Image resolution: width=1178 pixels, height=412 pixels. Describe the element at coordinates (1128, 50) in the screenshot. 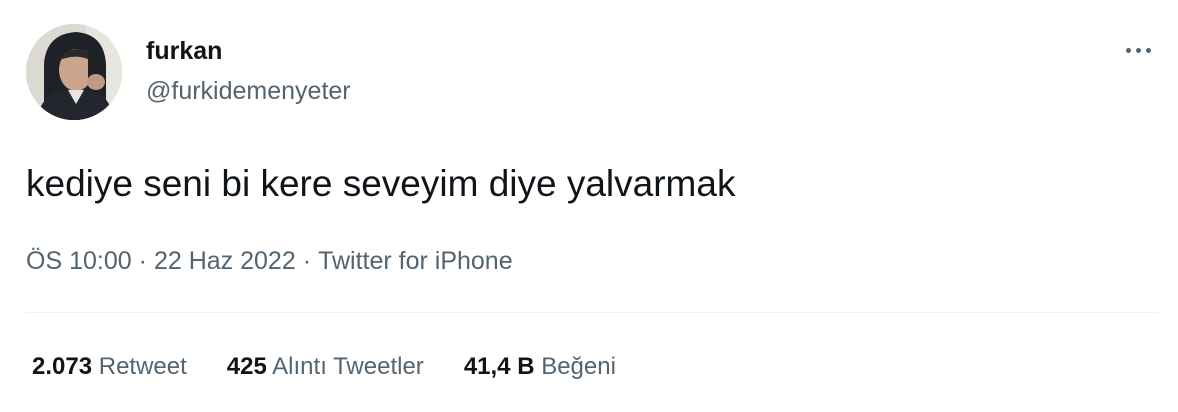

I see `more-horizontal-icon` at that location.